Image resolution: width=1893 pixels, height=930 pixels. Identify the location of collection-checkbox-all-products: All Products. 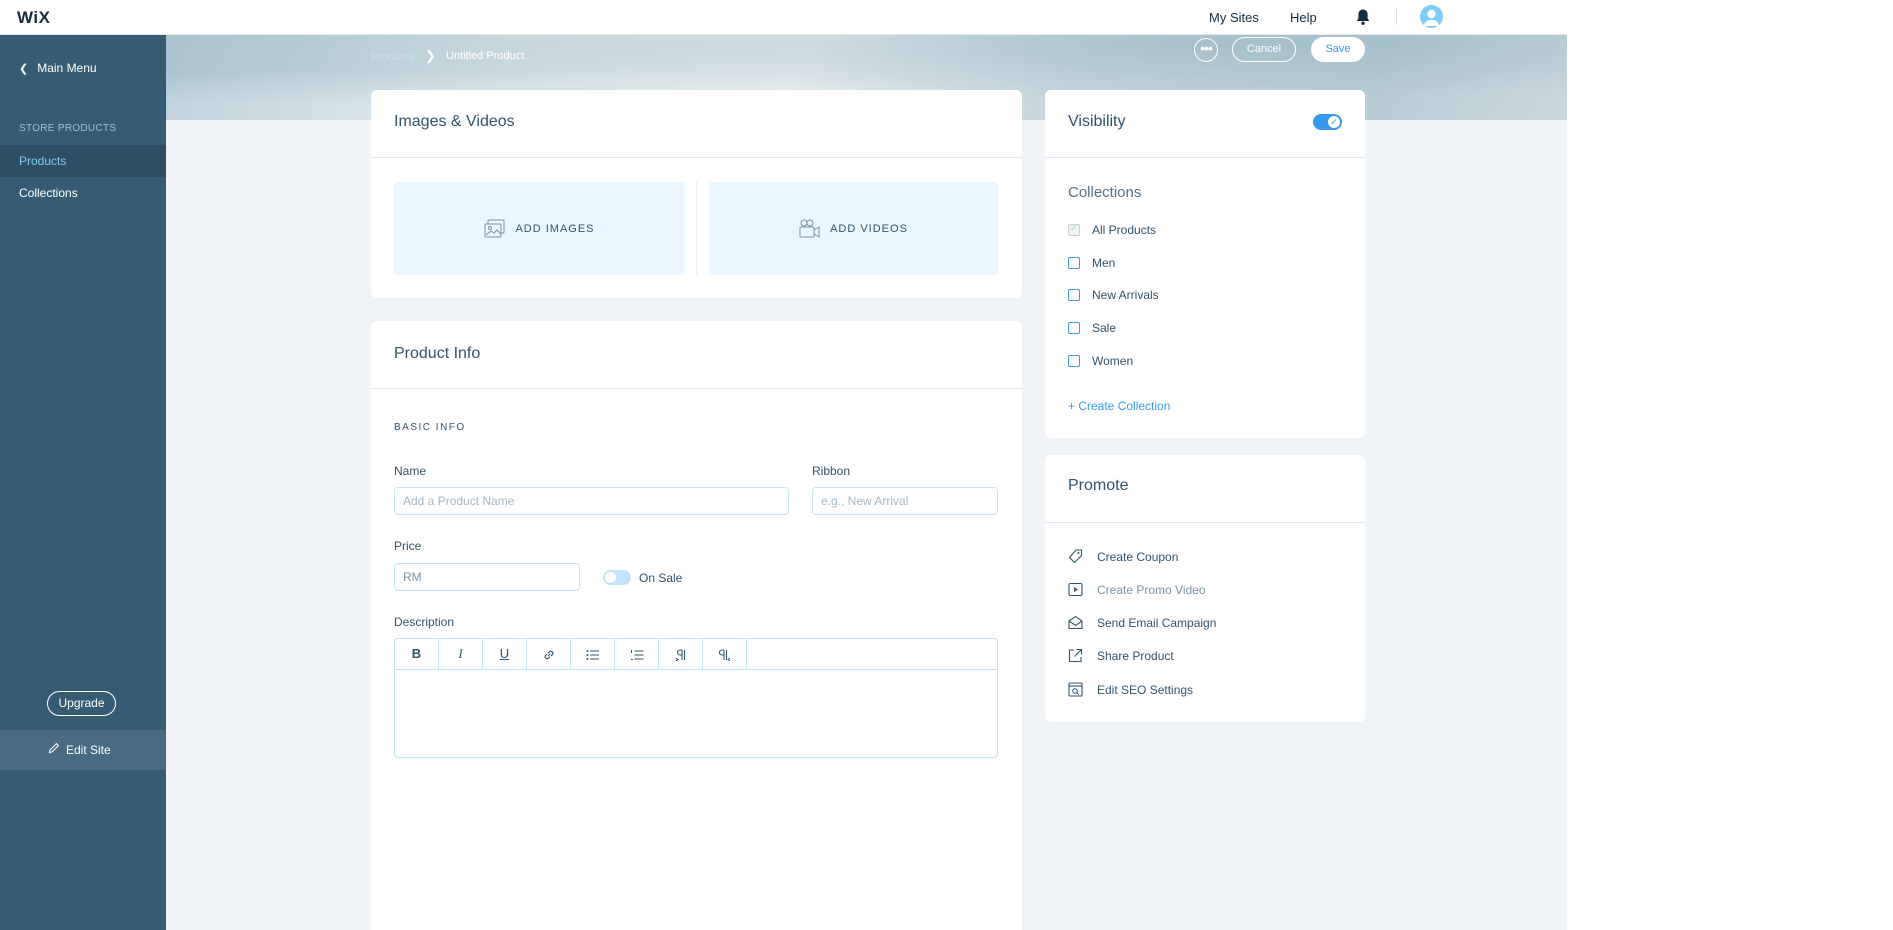
(1112, 230).